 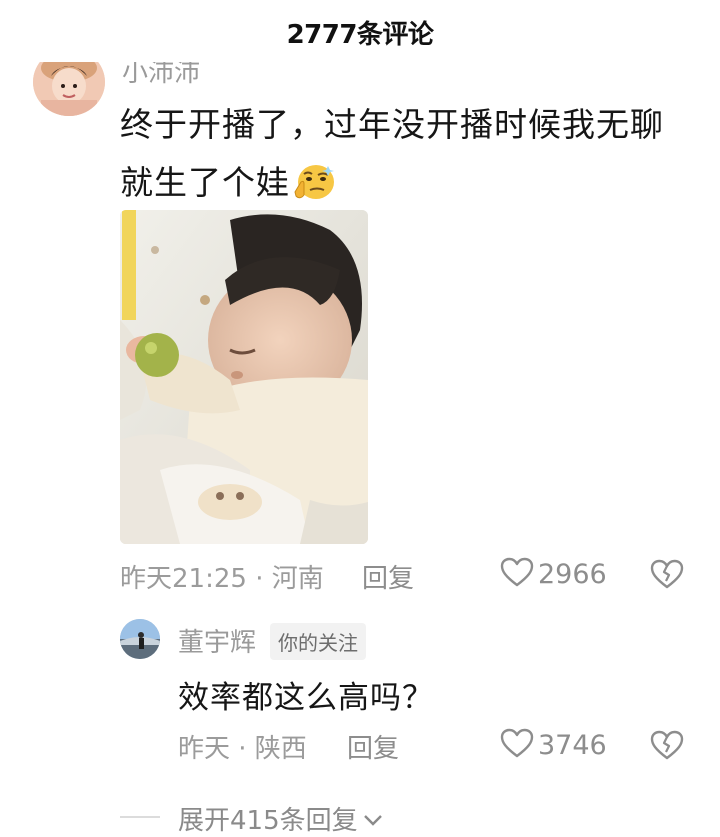 I want to click on reply-like-button: 3746, so click(x=553, y=745).